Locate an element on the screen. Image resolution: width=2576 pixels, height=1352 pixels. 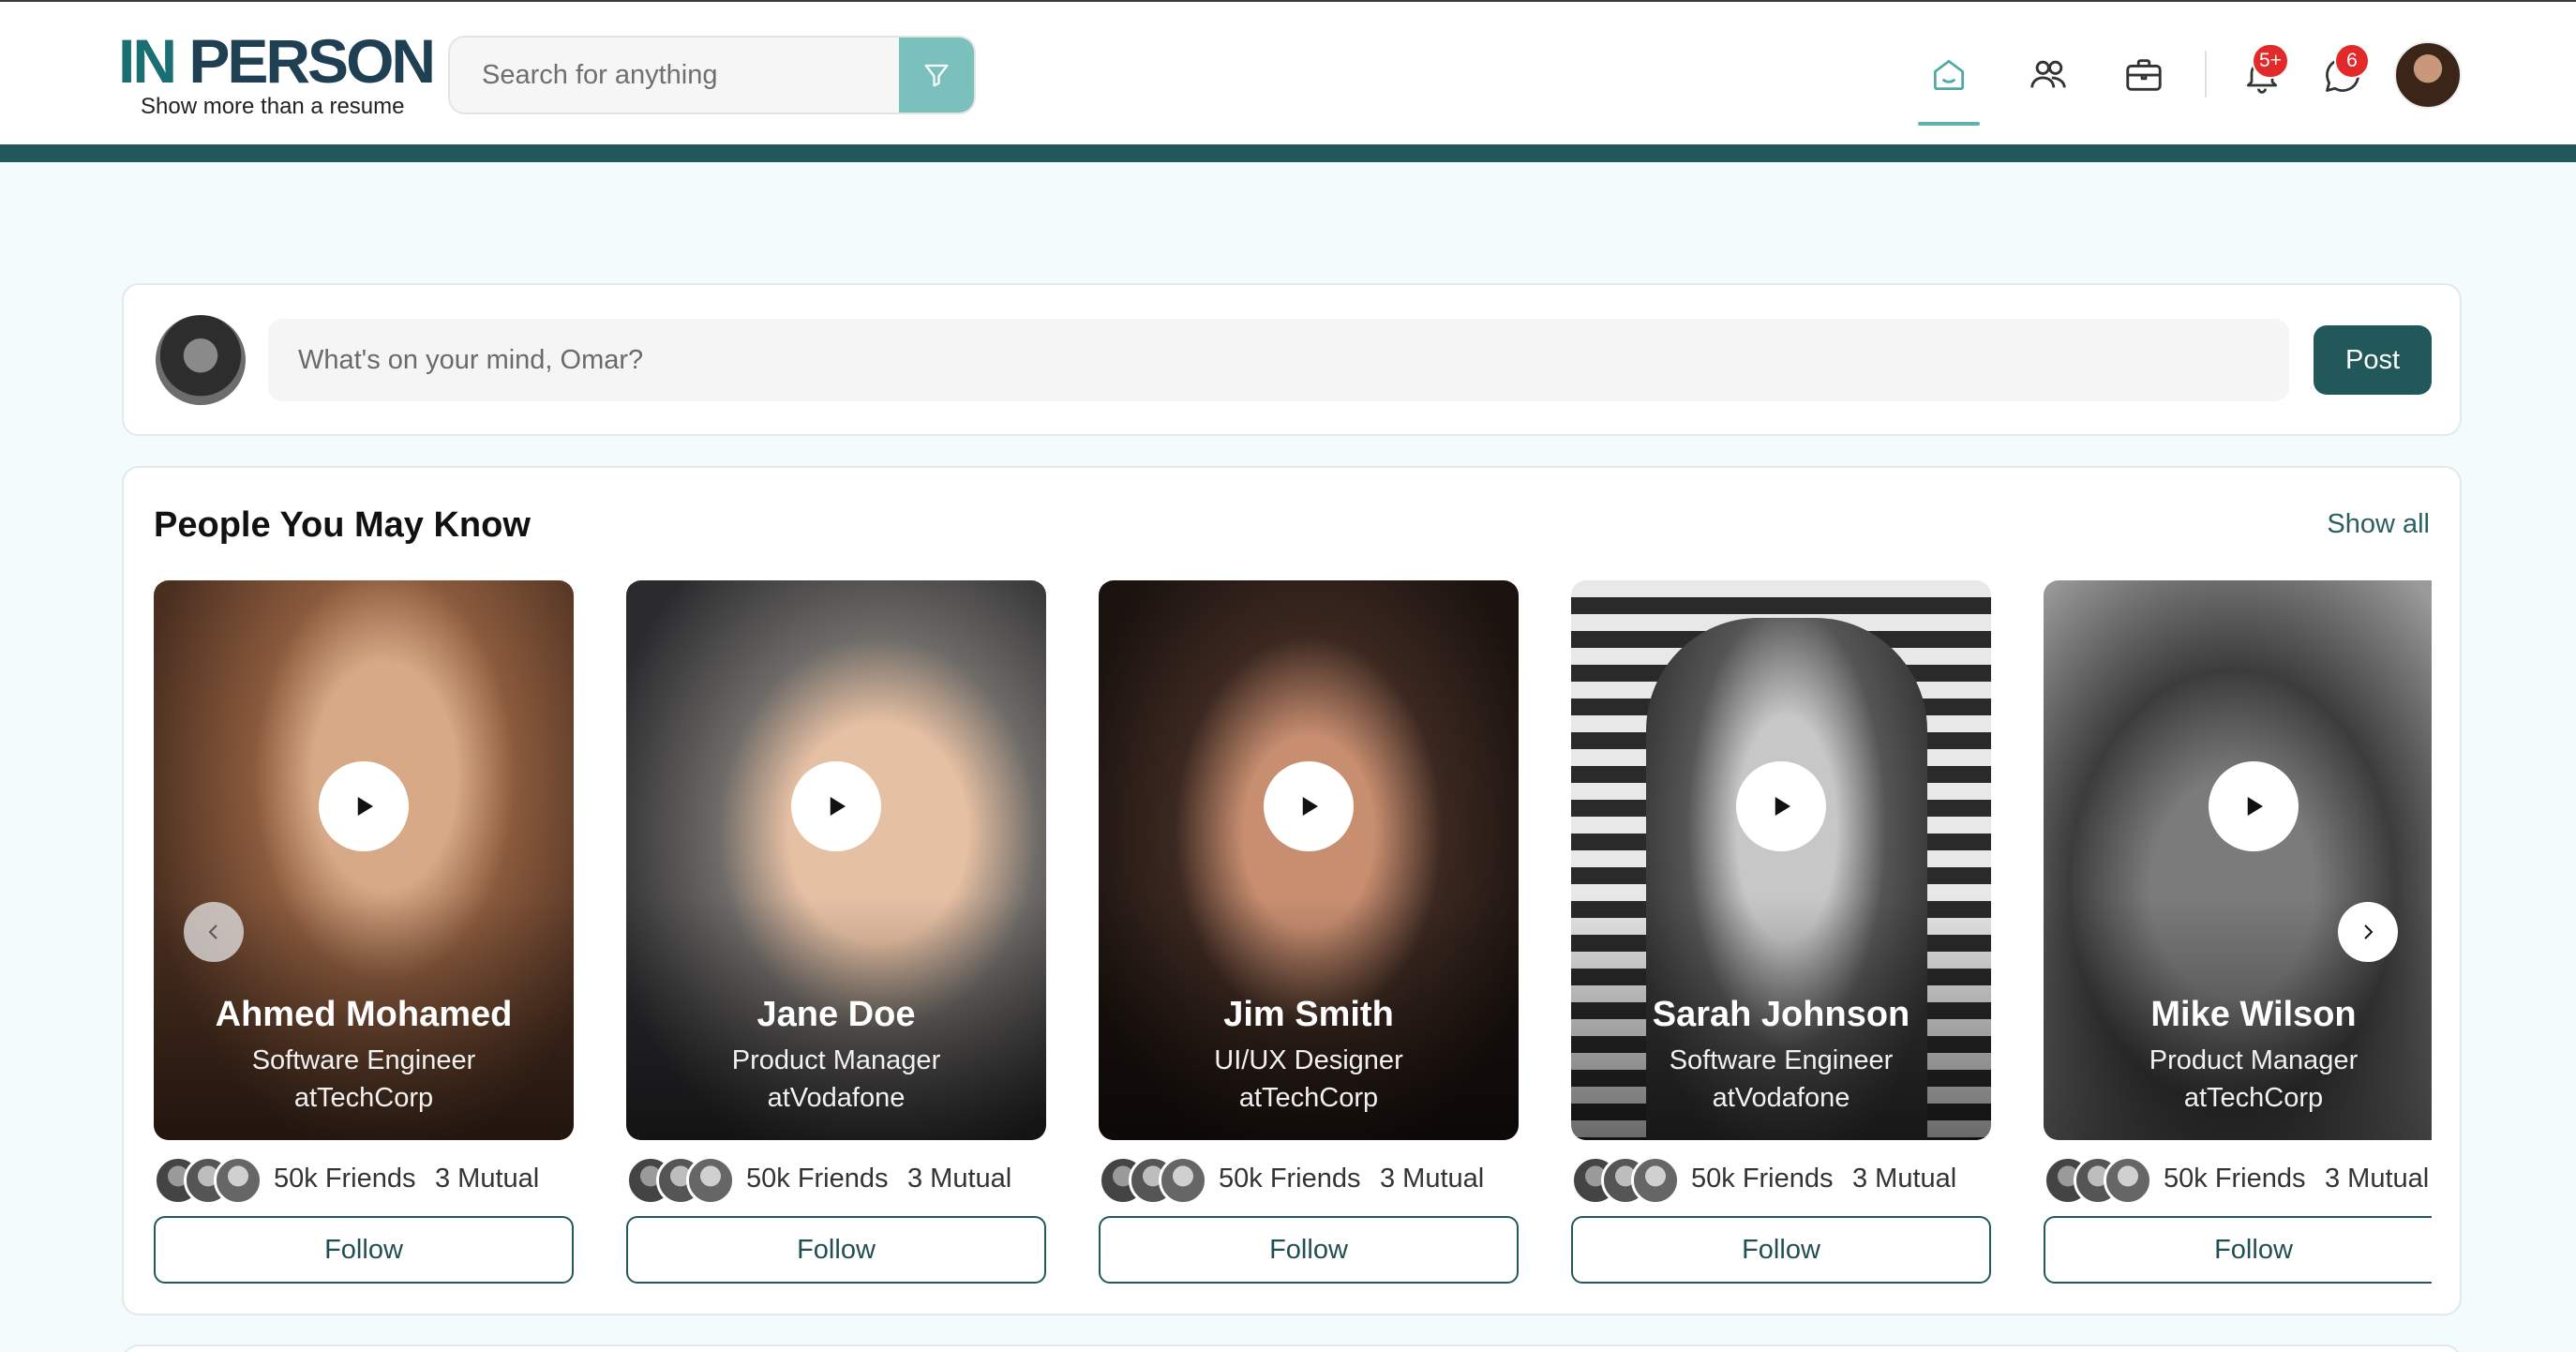
person-name: Jane Doe is located at coordinates (836, 1014).